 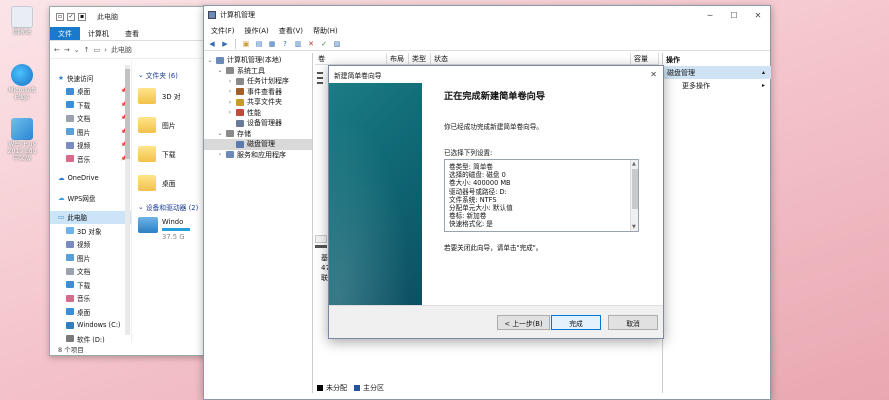 What do you see at coordinates (258, 60) in the screenshot?
I see `tree-item: ⌄ 计算机管理(本地)` at bounding box center [258, 60].